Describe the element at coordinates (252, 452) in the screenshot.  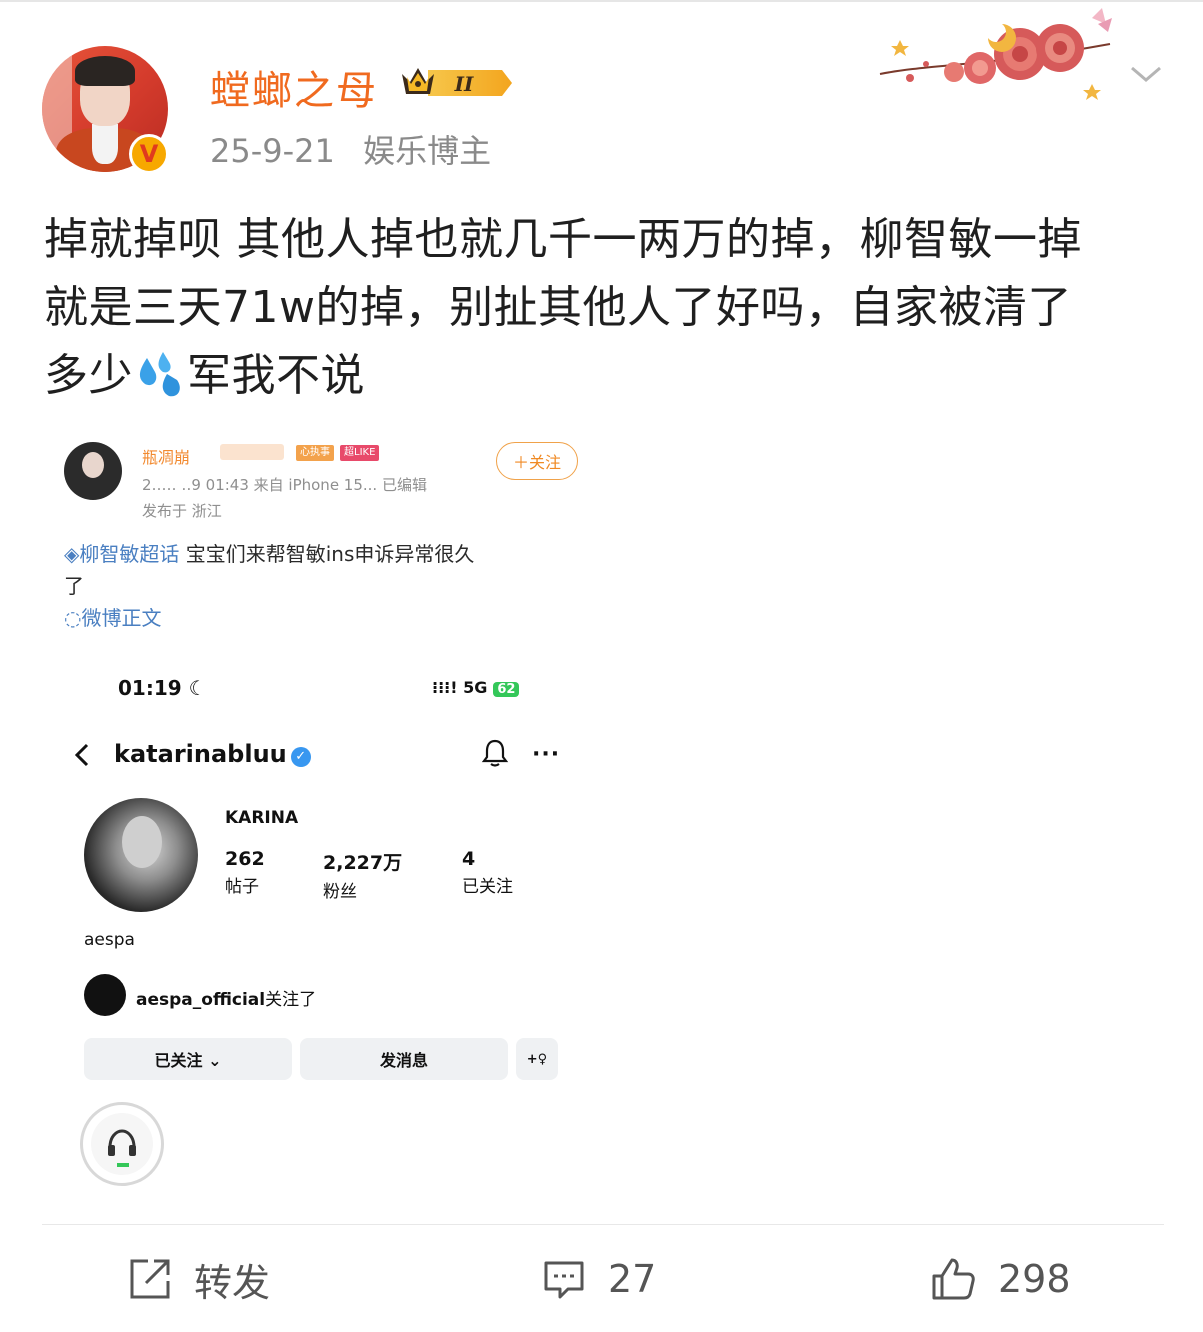
I see `embed-blurred-name` at that location.